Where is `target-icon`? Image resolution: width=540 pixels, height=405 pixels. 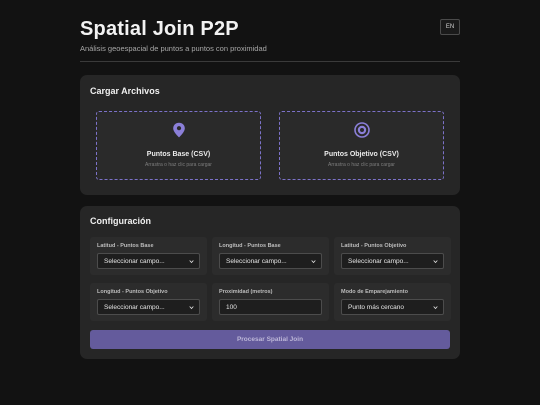 target-icon is located at coordinates (361, 130).